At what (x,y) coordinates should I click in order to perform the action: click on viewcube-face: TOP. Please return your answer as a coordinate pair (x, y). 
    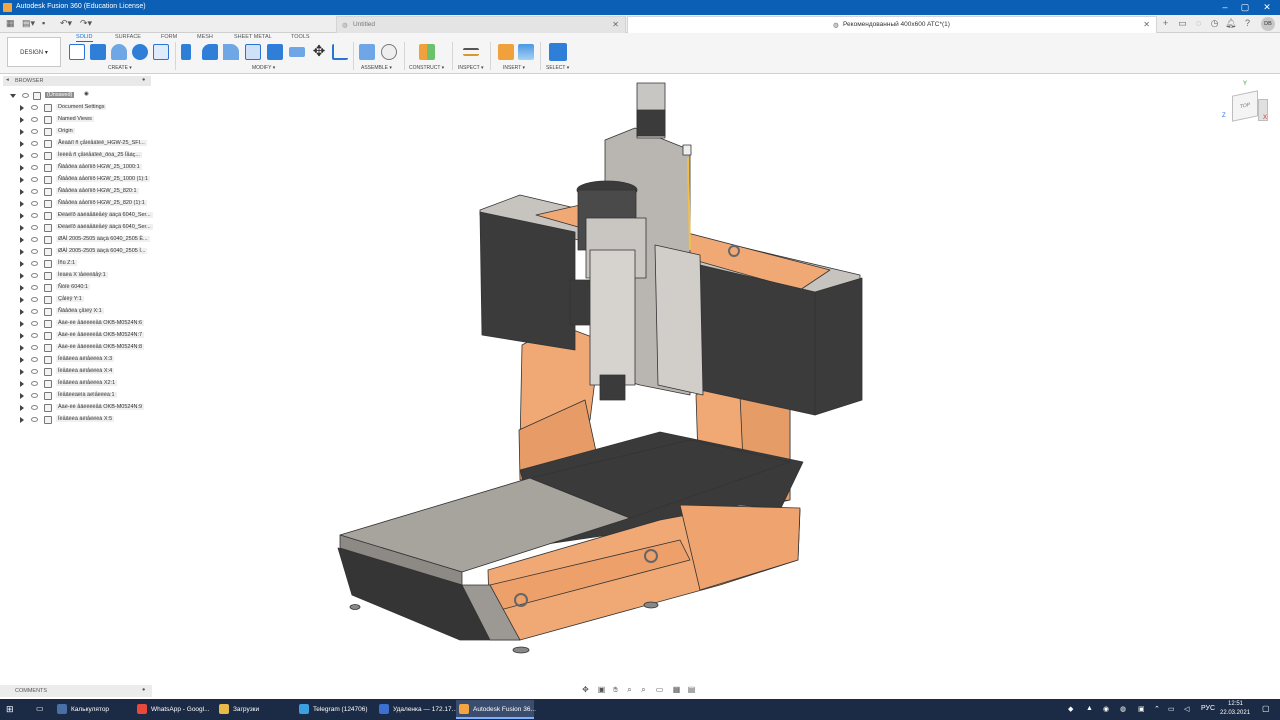
    Looking at the image, I should click on (1245, 106).